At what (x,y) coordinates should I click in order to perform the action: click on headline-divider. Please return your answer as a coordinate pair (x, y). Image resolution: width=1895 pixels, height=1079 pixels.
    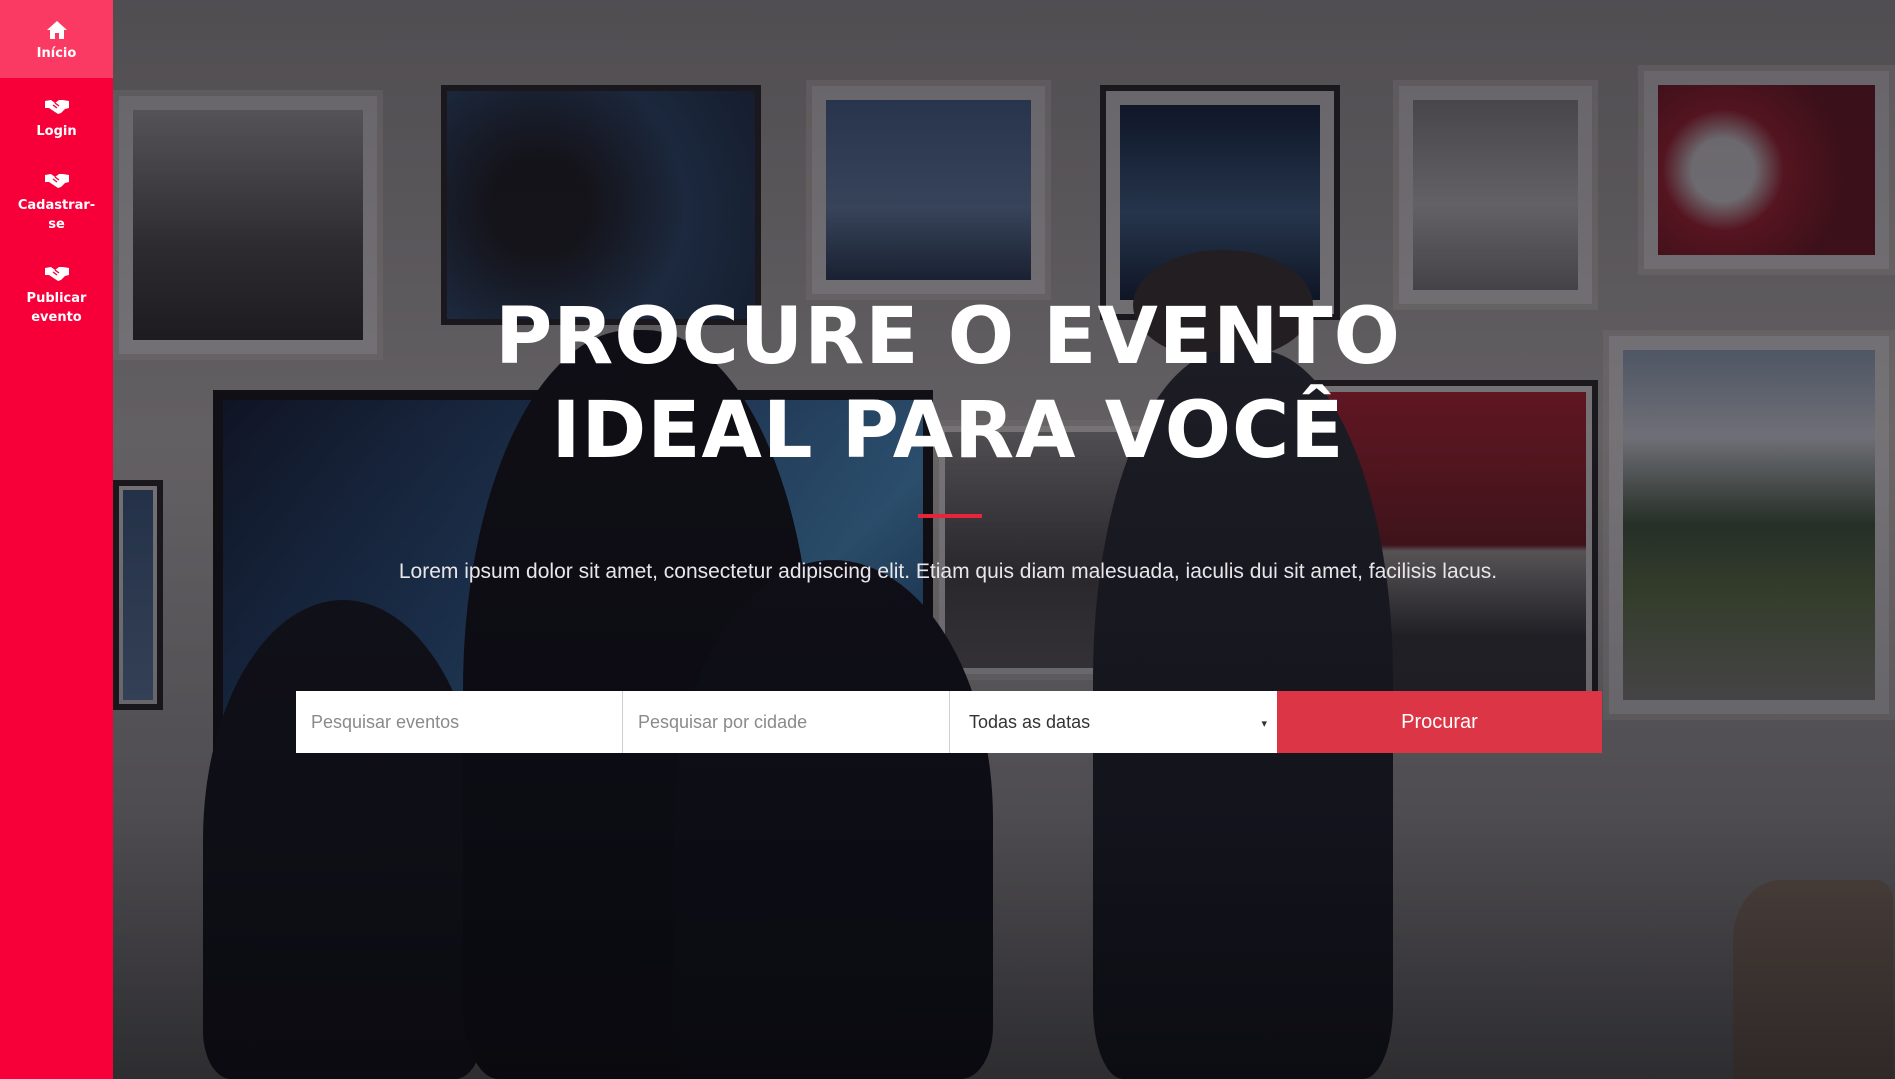
    Looking at the image, I should click on (950, 516).